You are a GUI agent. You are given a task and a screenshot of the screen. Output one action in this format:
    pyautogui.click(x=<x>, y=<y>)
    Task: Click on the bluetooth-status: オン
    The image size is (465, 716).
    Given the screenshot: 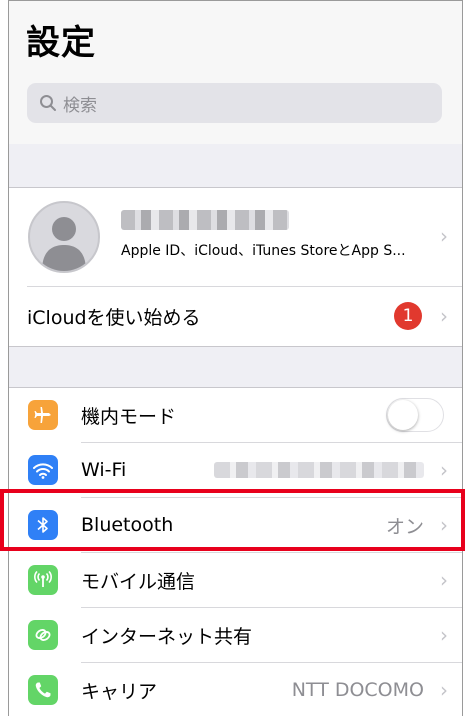 What is the action you would take?
    pyautogui.click(x=404, y=526)
    